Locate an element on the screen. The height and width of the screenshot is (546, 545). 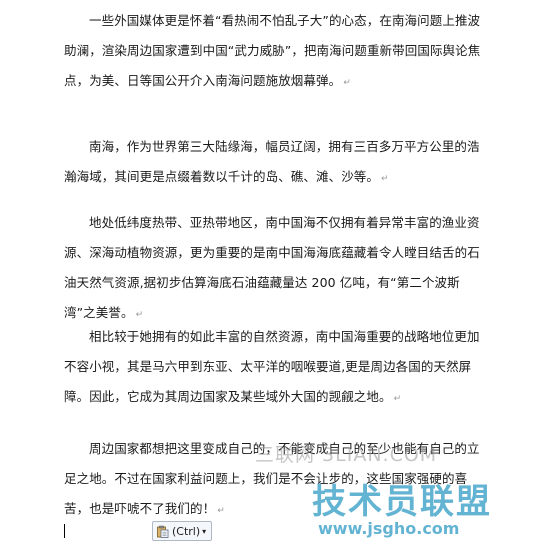
watermark-site: 三联网 3LIAN.COM is located at coordinates (346, 455).